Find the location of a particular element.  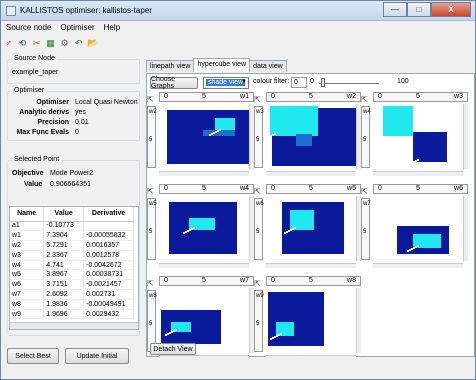

hypercube-plot-w3: ⇱ 0 5 w3 w4 5 is located at coordinates (414, 135).